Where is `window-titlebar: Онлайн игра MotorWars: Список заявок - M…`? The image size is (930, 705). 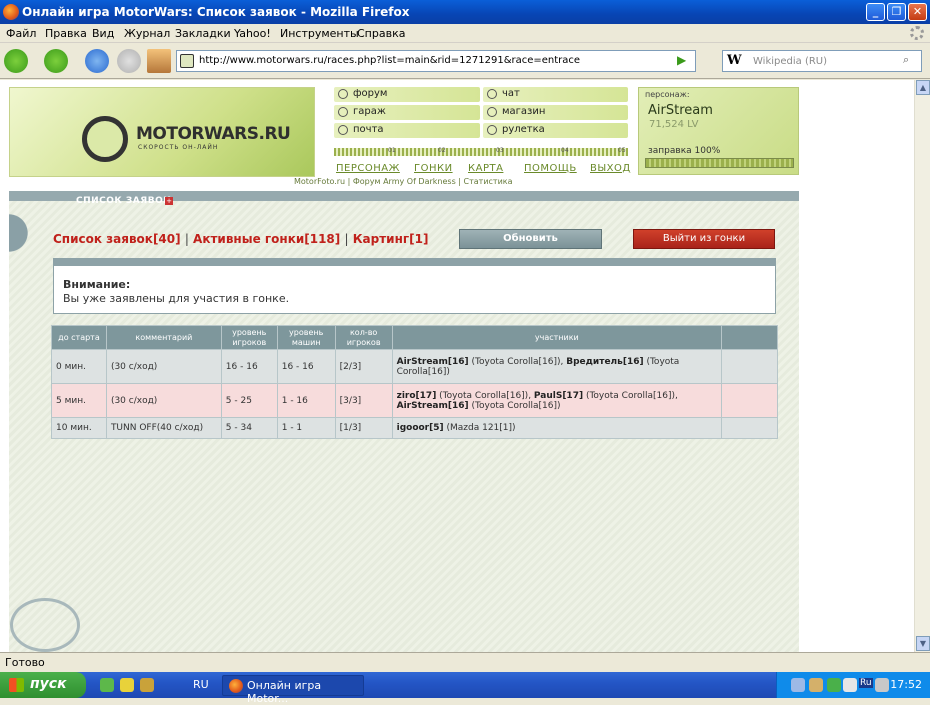 window-titlebar: Онлайн игра MotorWars: Список заявок - M… is located at coordinates (465, 12).